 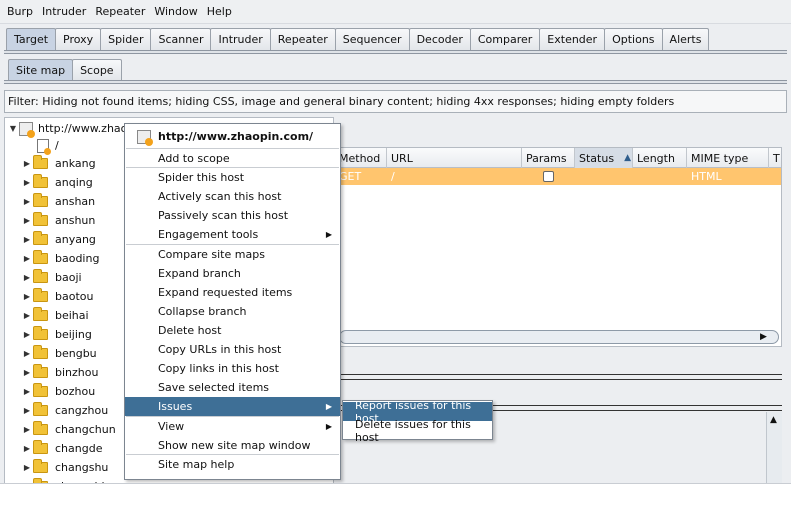 What do you see at coordinates (763, 337) in the screenshot?
I see `scroll-right-arrow-icon: ▶` at bounding box center [763, 337].